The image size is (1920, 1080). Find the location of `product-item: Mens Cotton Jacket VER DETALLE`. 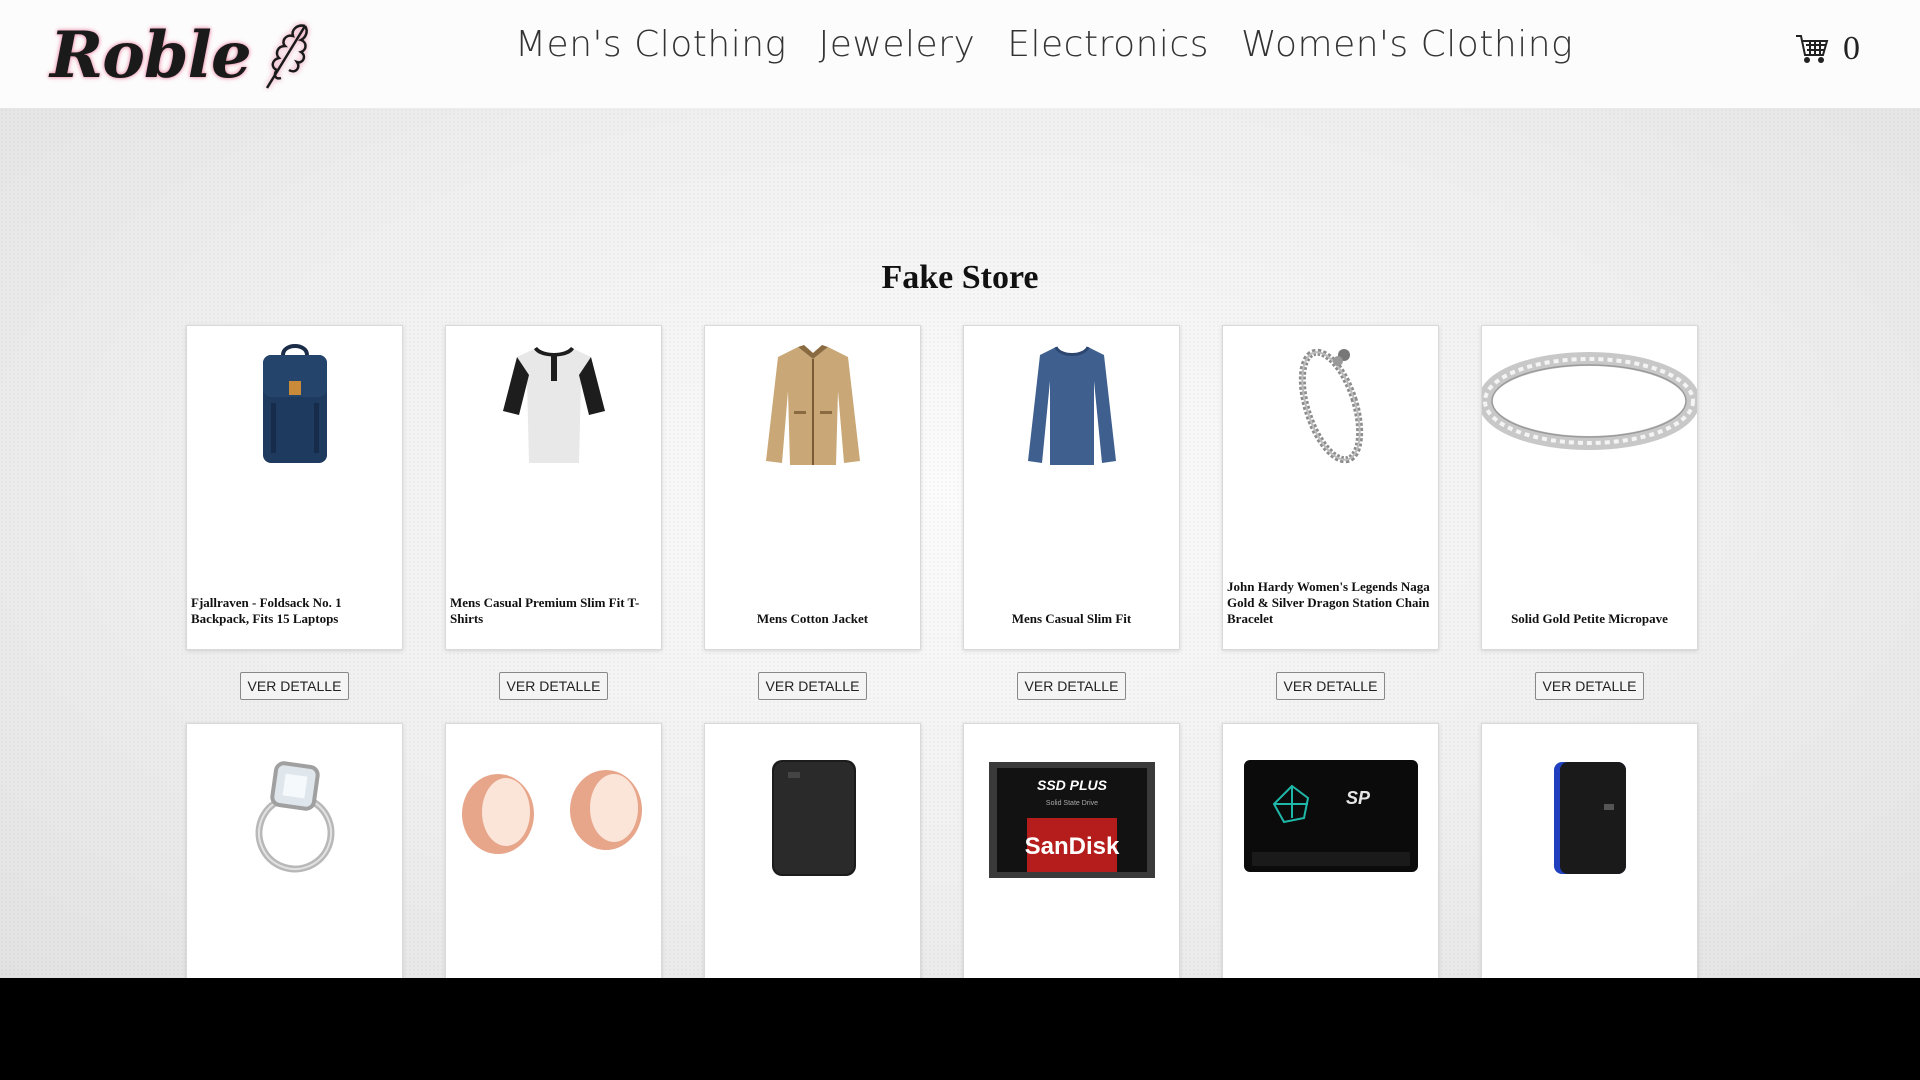

product-item: Mens Cotton Jacket VER DETALLE is located at coordinates (812, 524).